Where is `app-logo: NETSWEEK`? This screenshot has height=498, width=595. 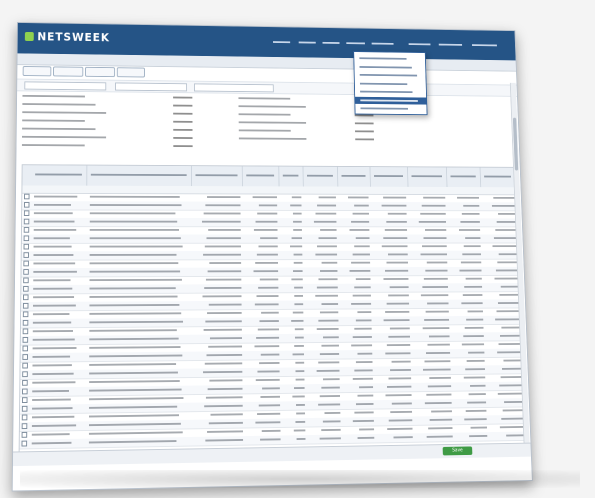 app-logo: NETSWEEK is located at coordinates (67, 37).